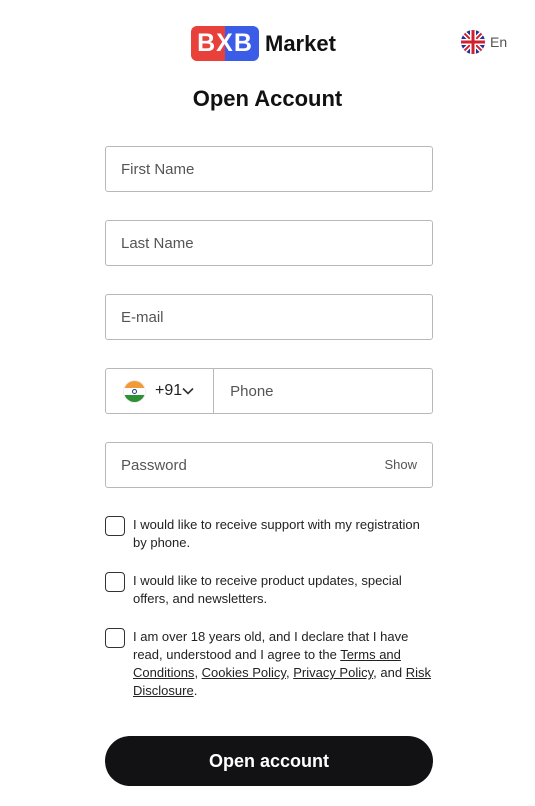  I want to click on age-checkbox, so click(115, 638).